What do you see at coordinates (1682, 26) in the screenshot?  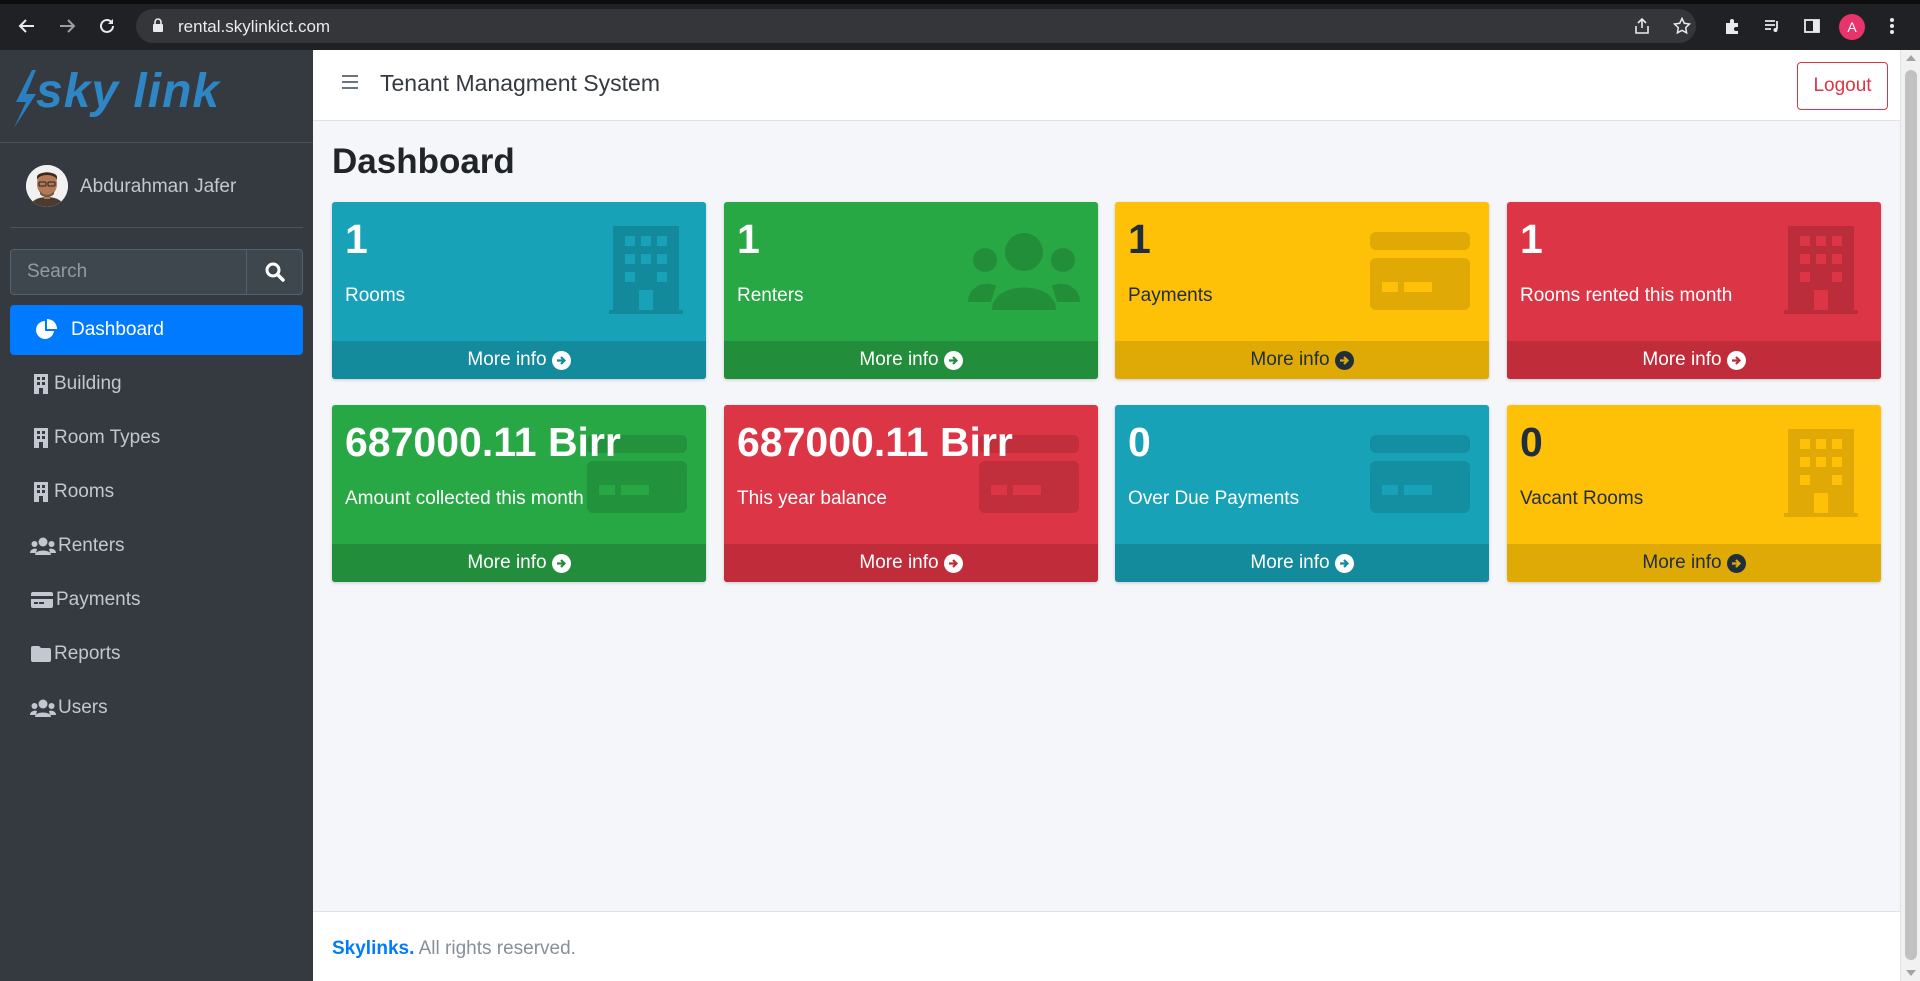 I see `bookmark-star-icon` at bounding box center [1682, 26].